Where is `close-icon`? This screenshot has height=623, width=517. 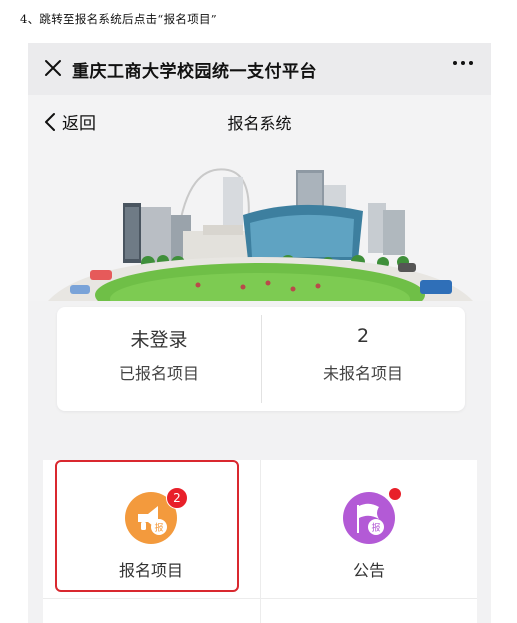 close-icon is located at coordinates (53, 68).